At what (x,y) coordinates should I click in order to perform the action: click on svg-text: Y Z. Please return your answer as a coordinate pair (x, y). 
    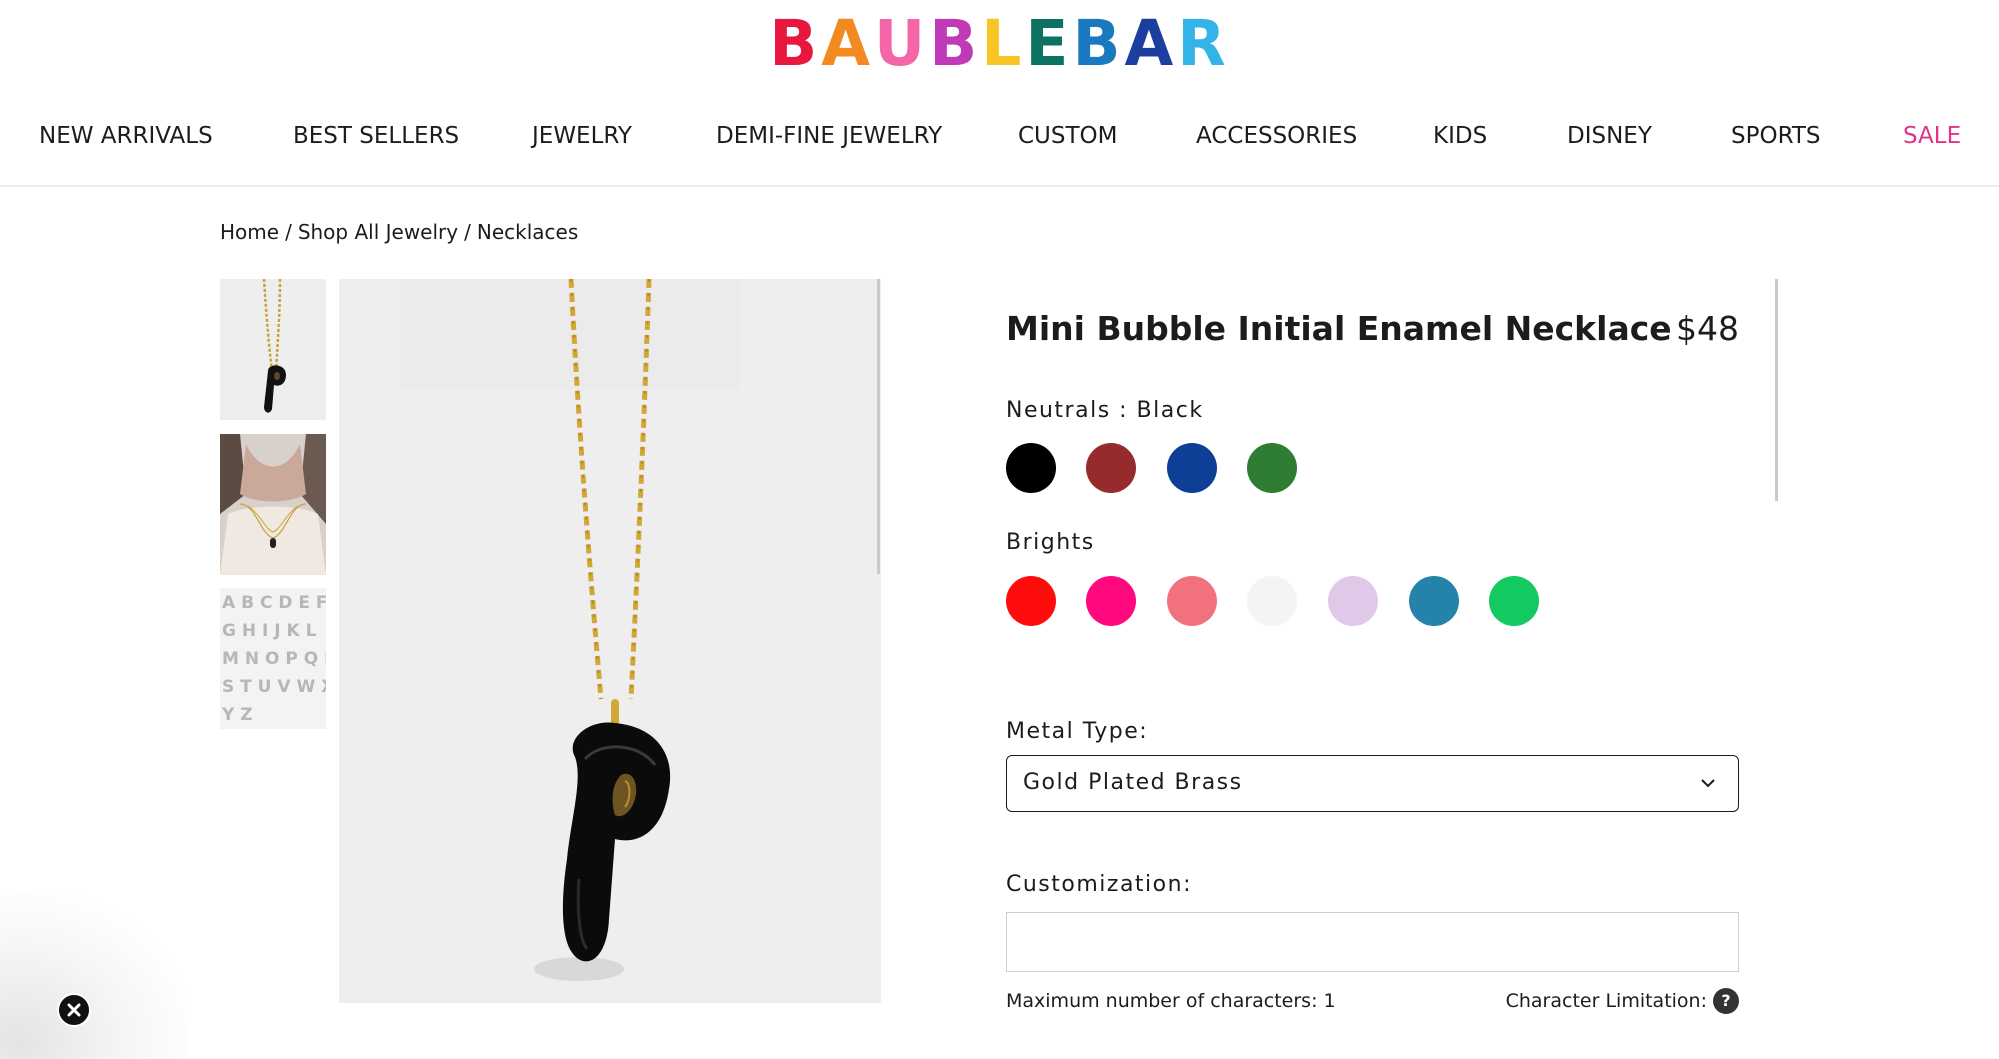
    Looking at the image, I should click on (237, 715).